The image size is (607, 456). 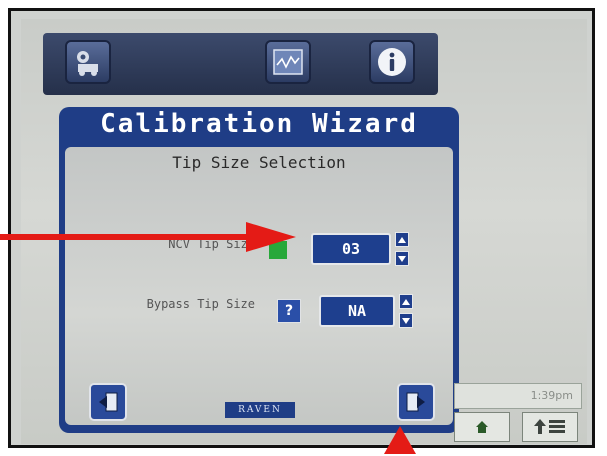 I want to click on machine-settings-icon, so click(x=87, y=63).